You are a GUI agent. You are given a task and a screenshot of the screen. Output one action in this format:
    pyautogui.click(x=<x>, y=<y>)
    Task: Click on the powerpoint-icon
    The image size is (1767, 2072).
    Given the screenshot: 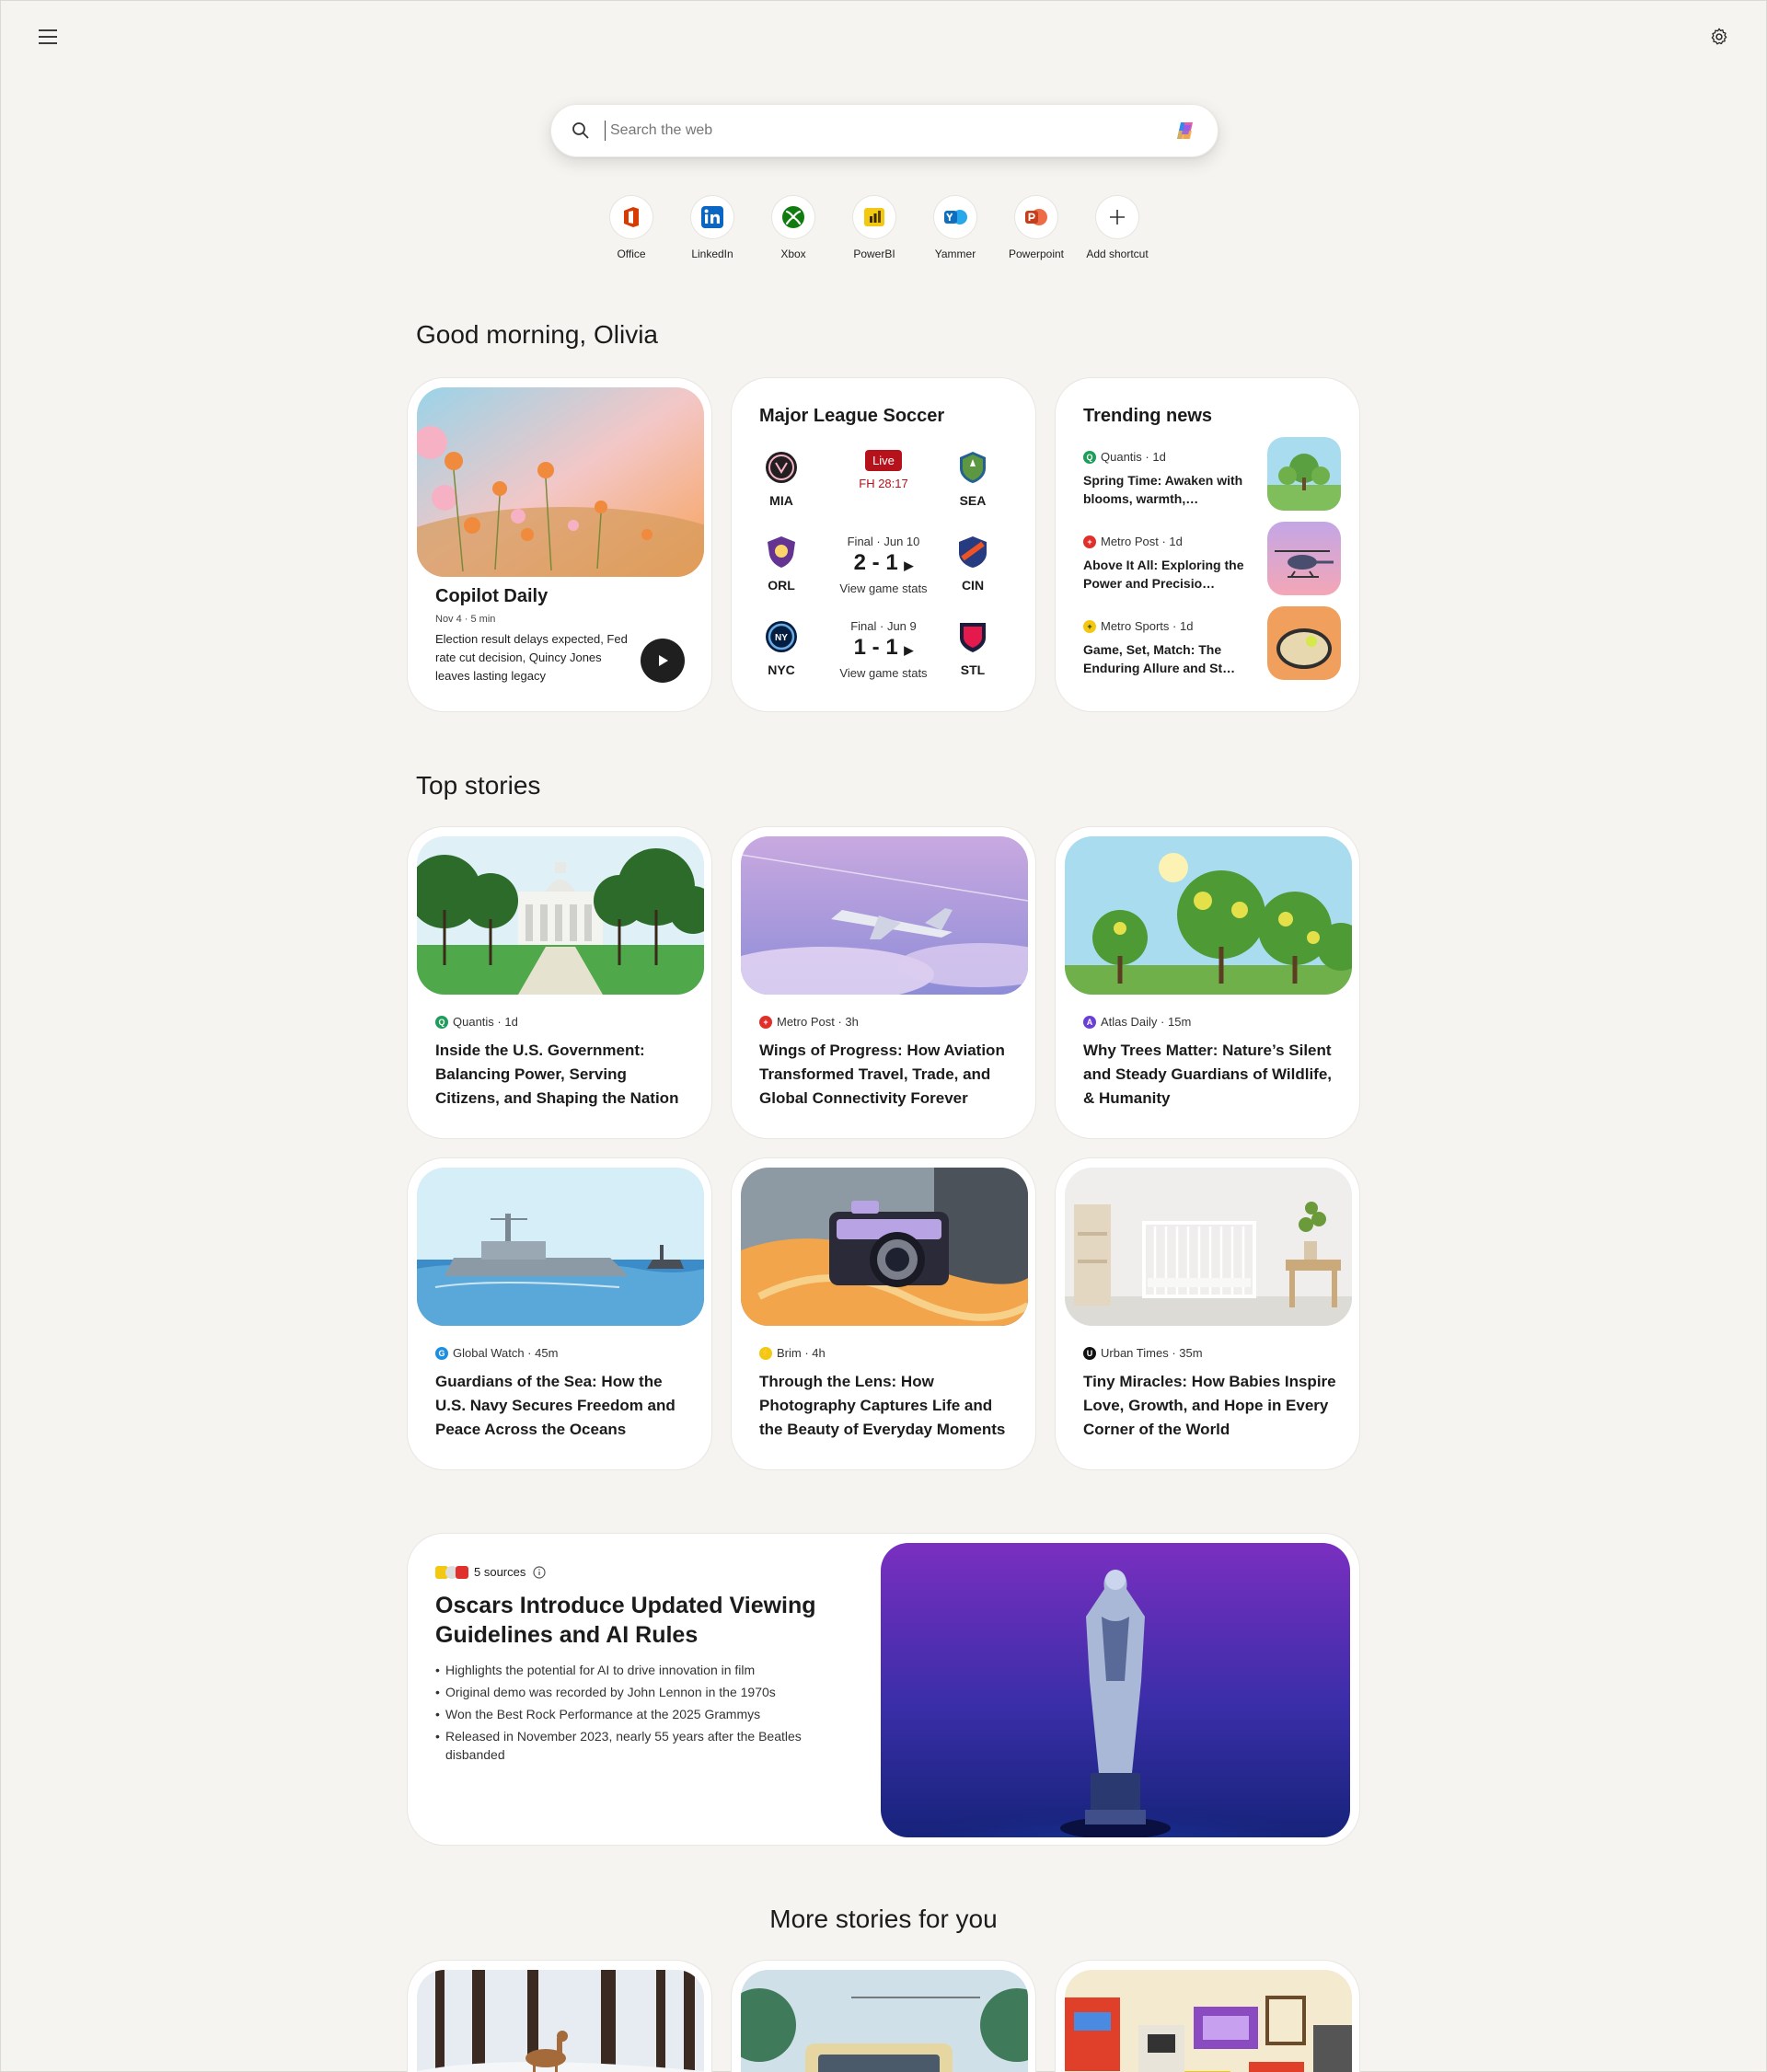 What is the action you would take?
    pyautogui.click(x=1036, y=217)
    